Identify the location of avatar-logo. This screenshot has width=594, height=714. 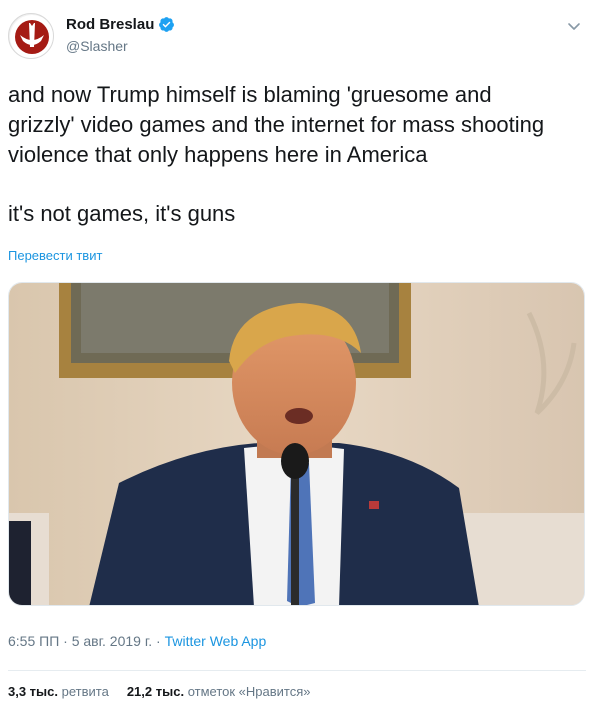
(31, 36).